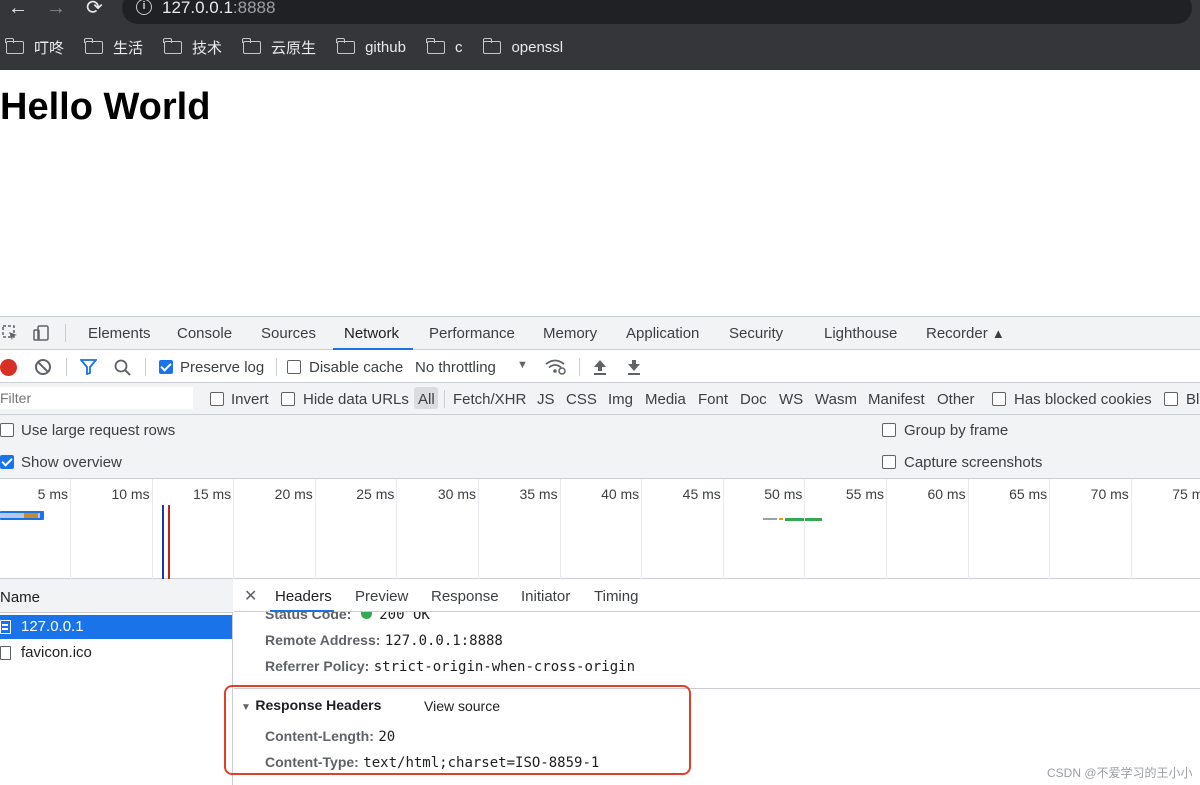 The height and width of the screenshot is (785, 1200). I want to click on type-filter-wasm: Wasm, so click(836, 399).